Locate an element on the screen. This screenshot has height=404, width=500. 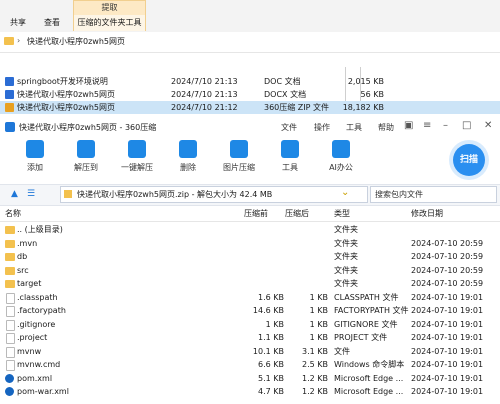
file-type: PROJECT 文件 is located at coordinates (361, 337).